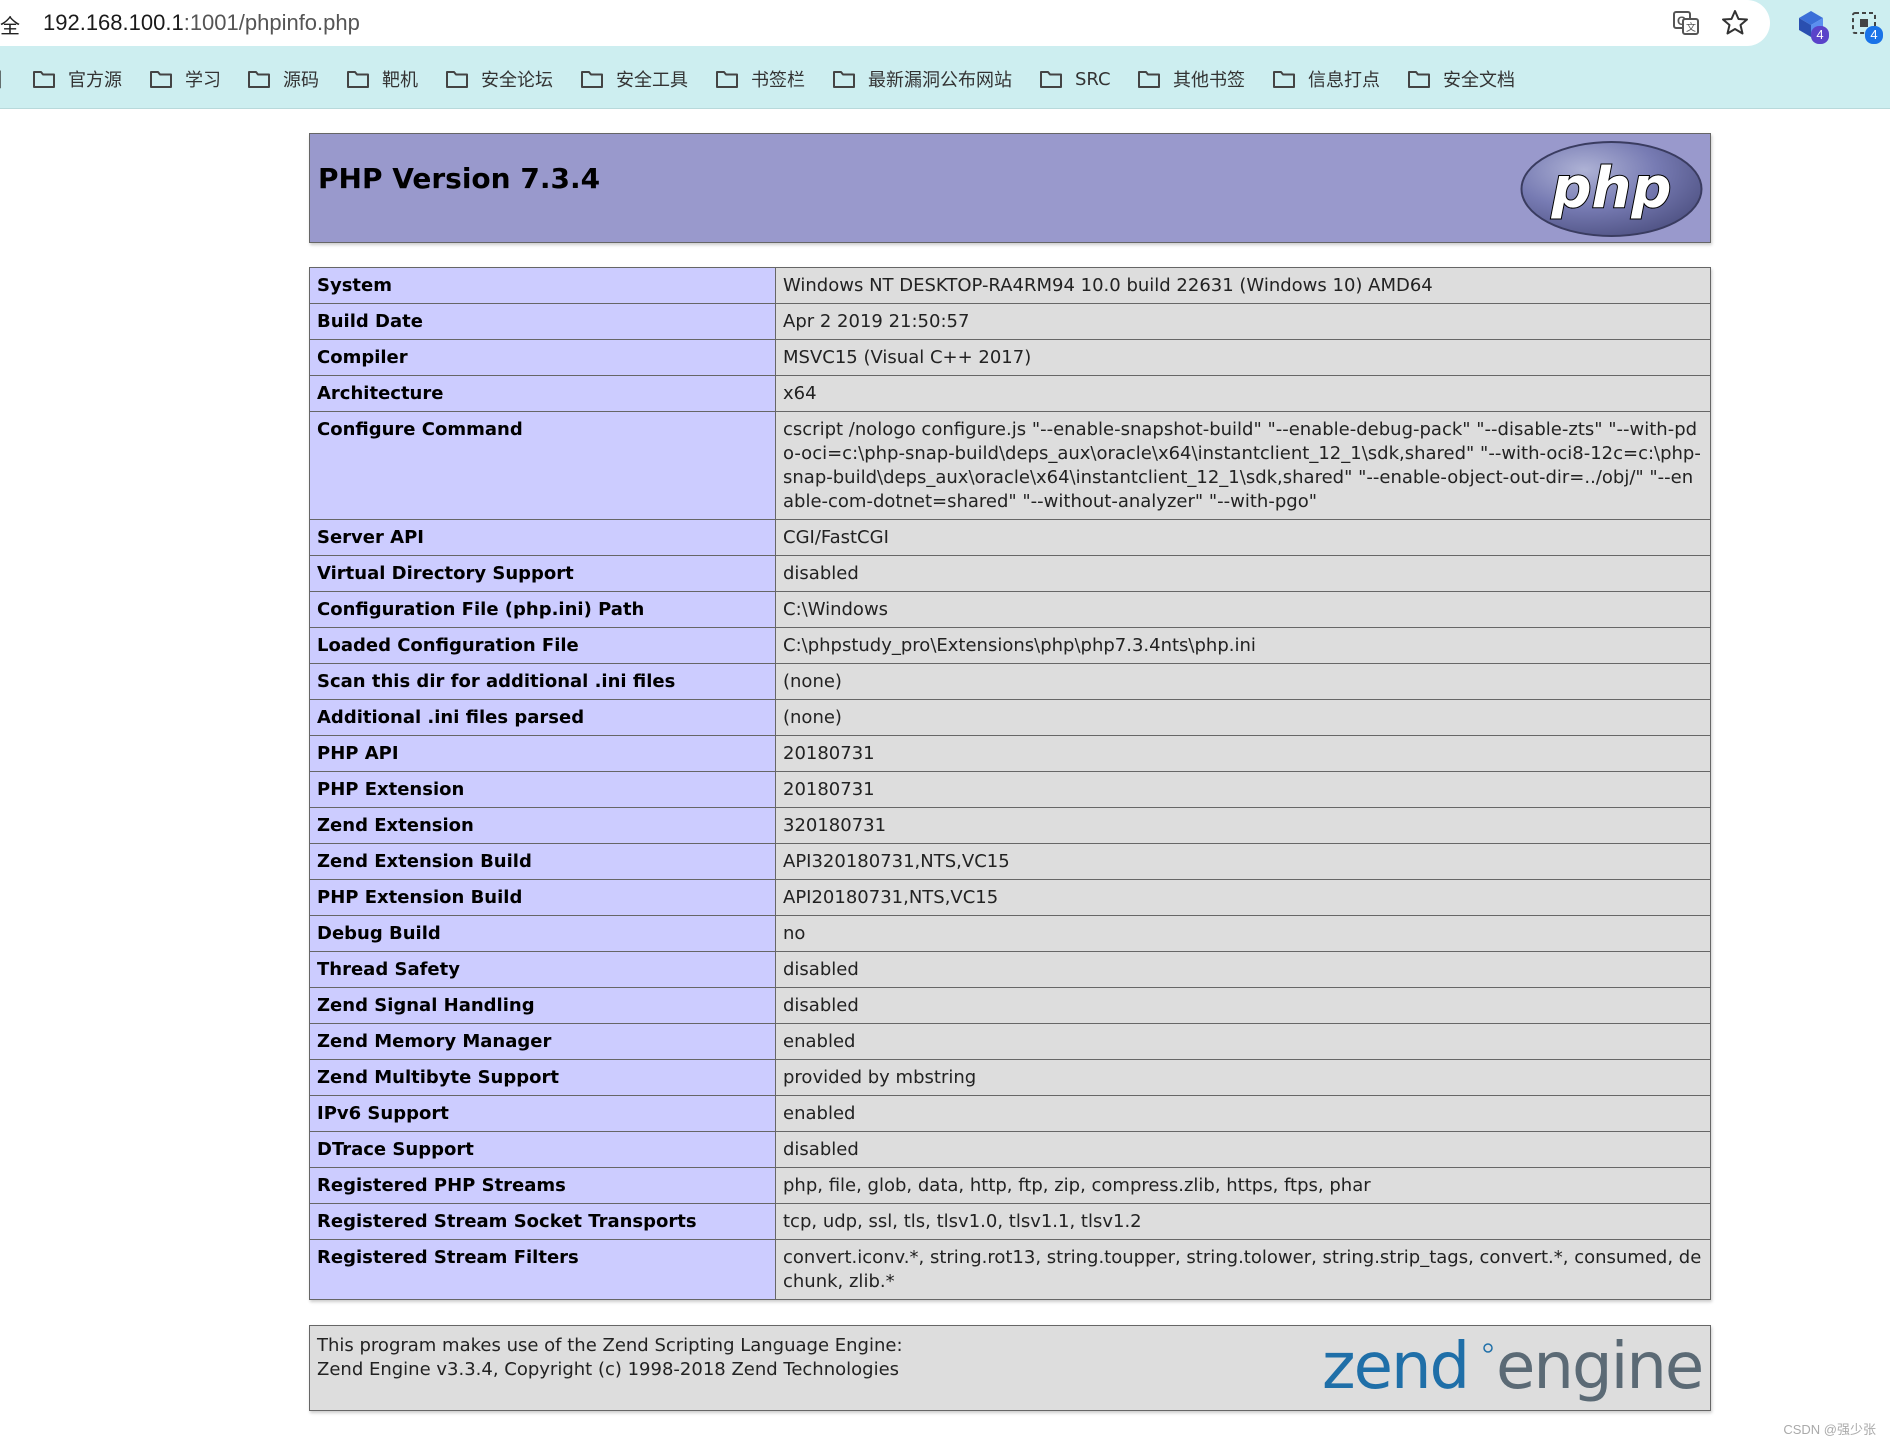 The image size is (1890, 1446). I want to click on table-row: DTrace Support disabled, so click(1010, 1149).